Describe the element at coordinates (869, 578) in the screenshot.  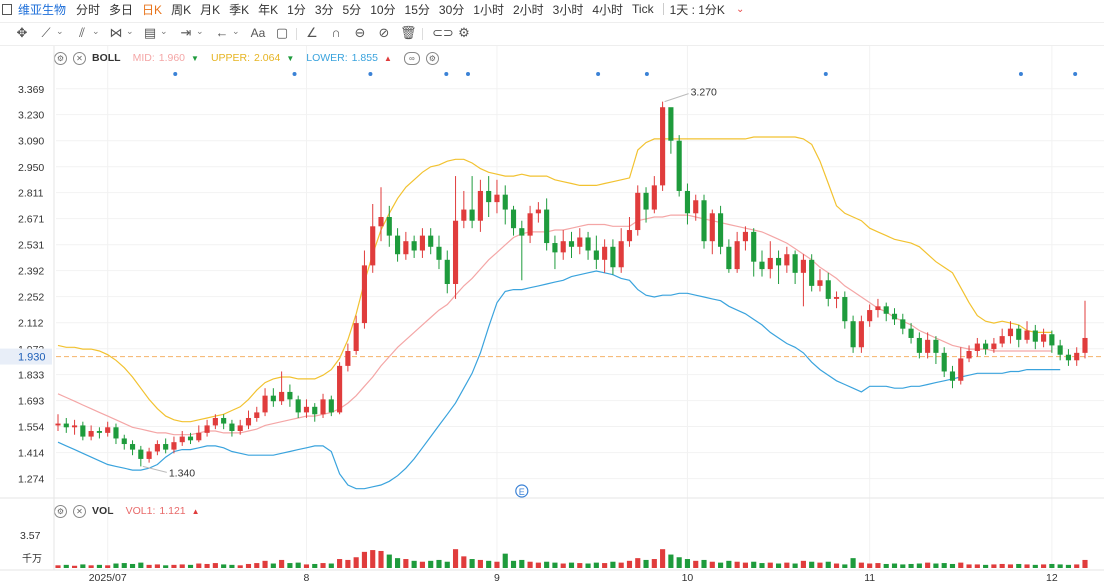
I see `x-tick-label: 11` at that location.